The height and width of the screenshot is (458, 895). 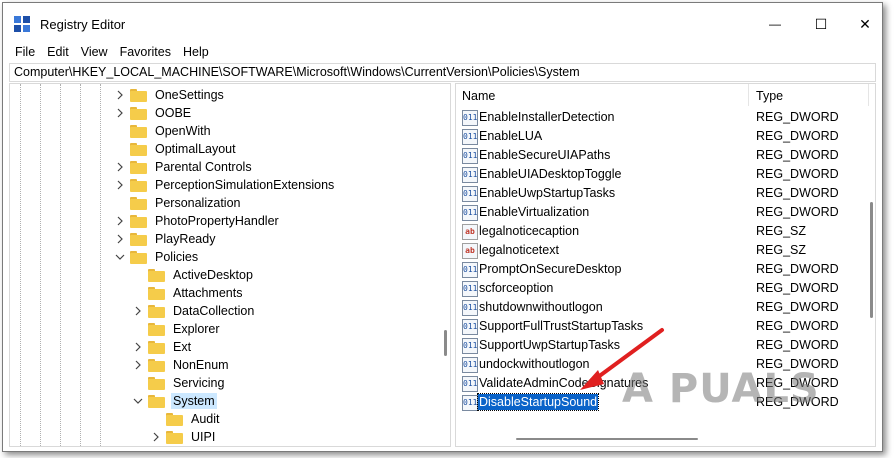 I want to click on tree-item: Ext, so click(x=162, y=347).